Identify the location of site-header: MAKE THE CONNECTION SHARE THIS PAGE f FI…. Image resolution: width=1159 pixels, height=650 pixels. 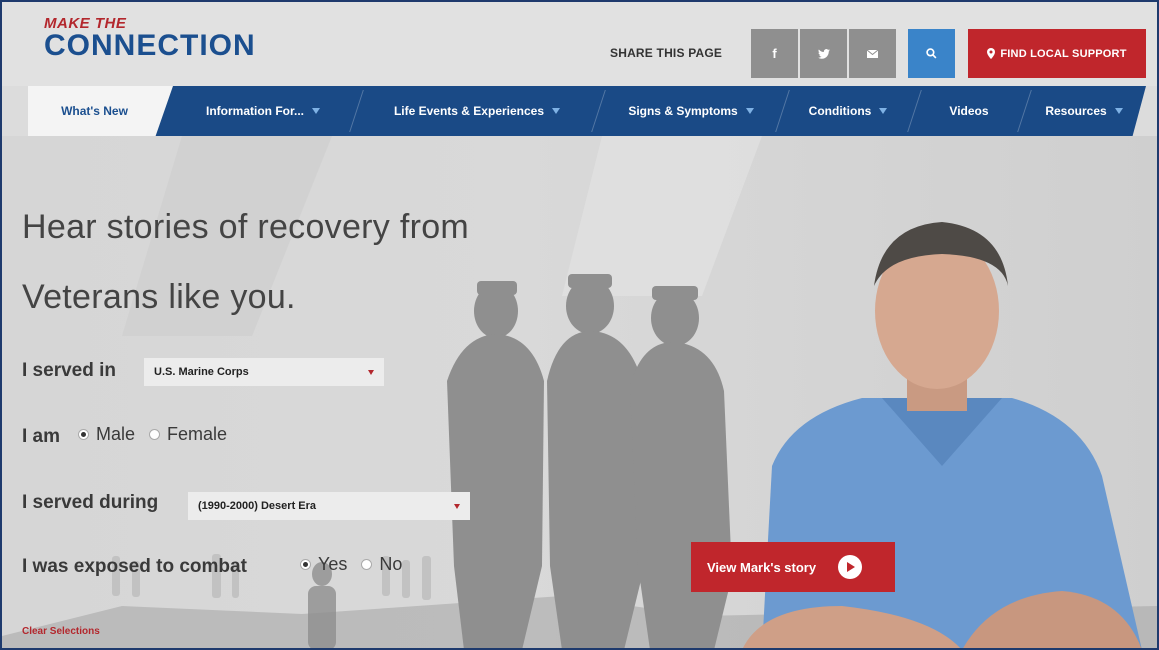
(579, 44).